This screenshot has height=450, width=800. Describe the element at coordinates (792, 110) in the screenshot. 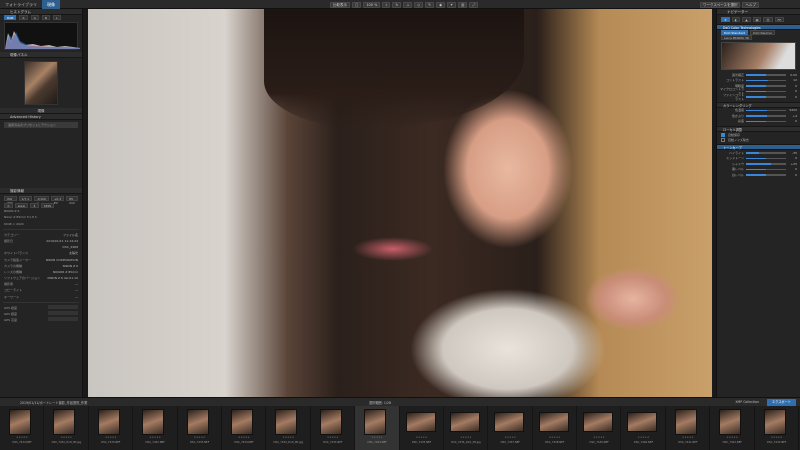

I see `slider-value: 5200` at that location.